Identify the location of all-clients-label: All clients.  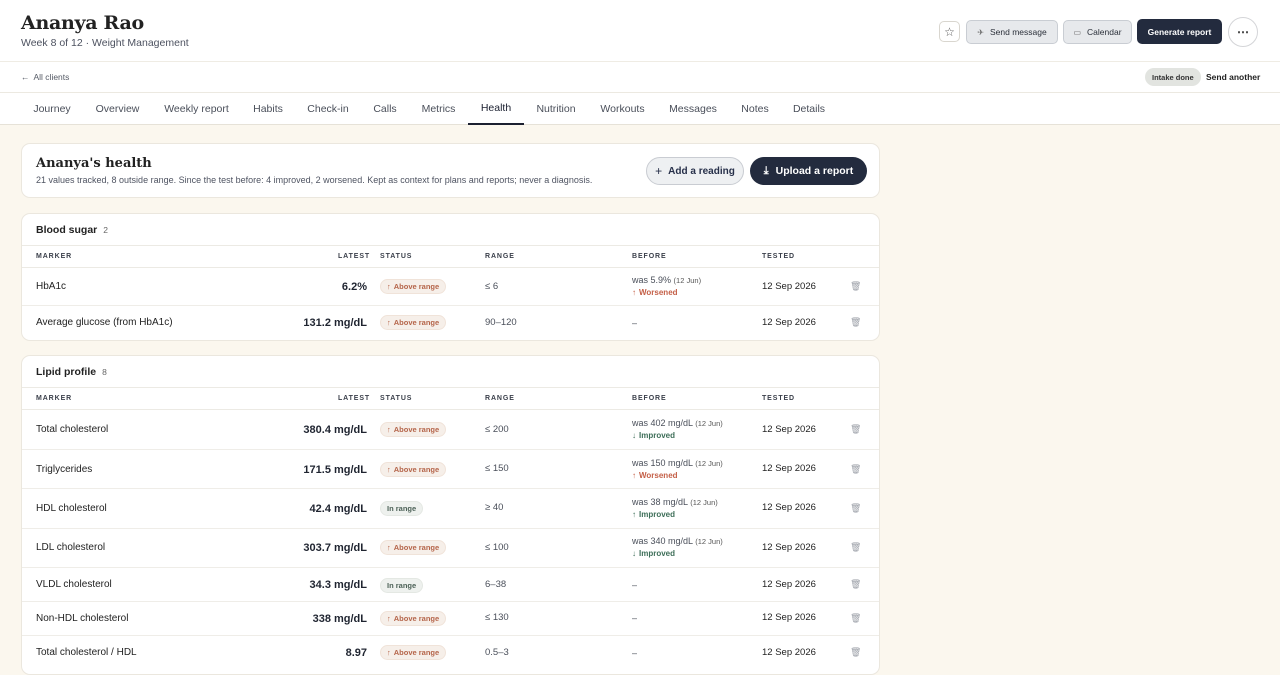
(51, 77).